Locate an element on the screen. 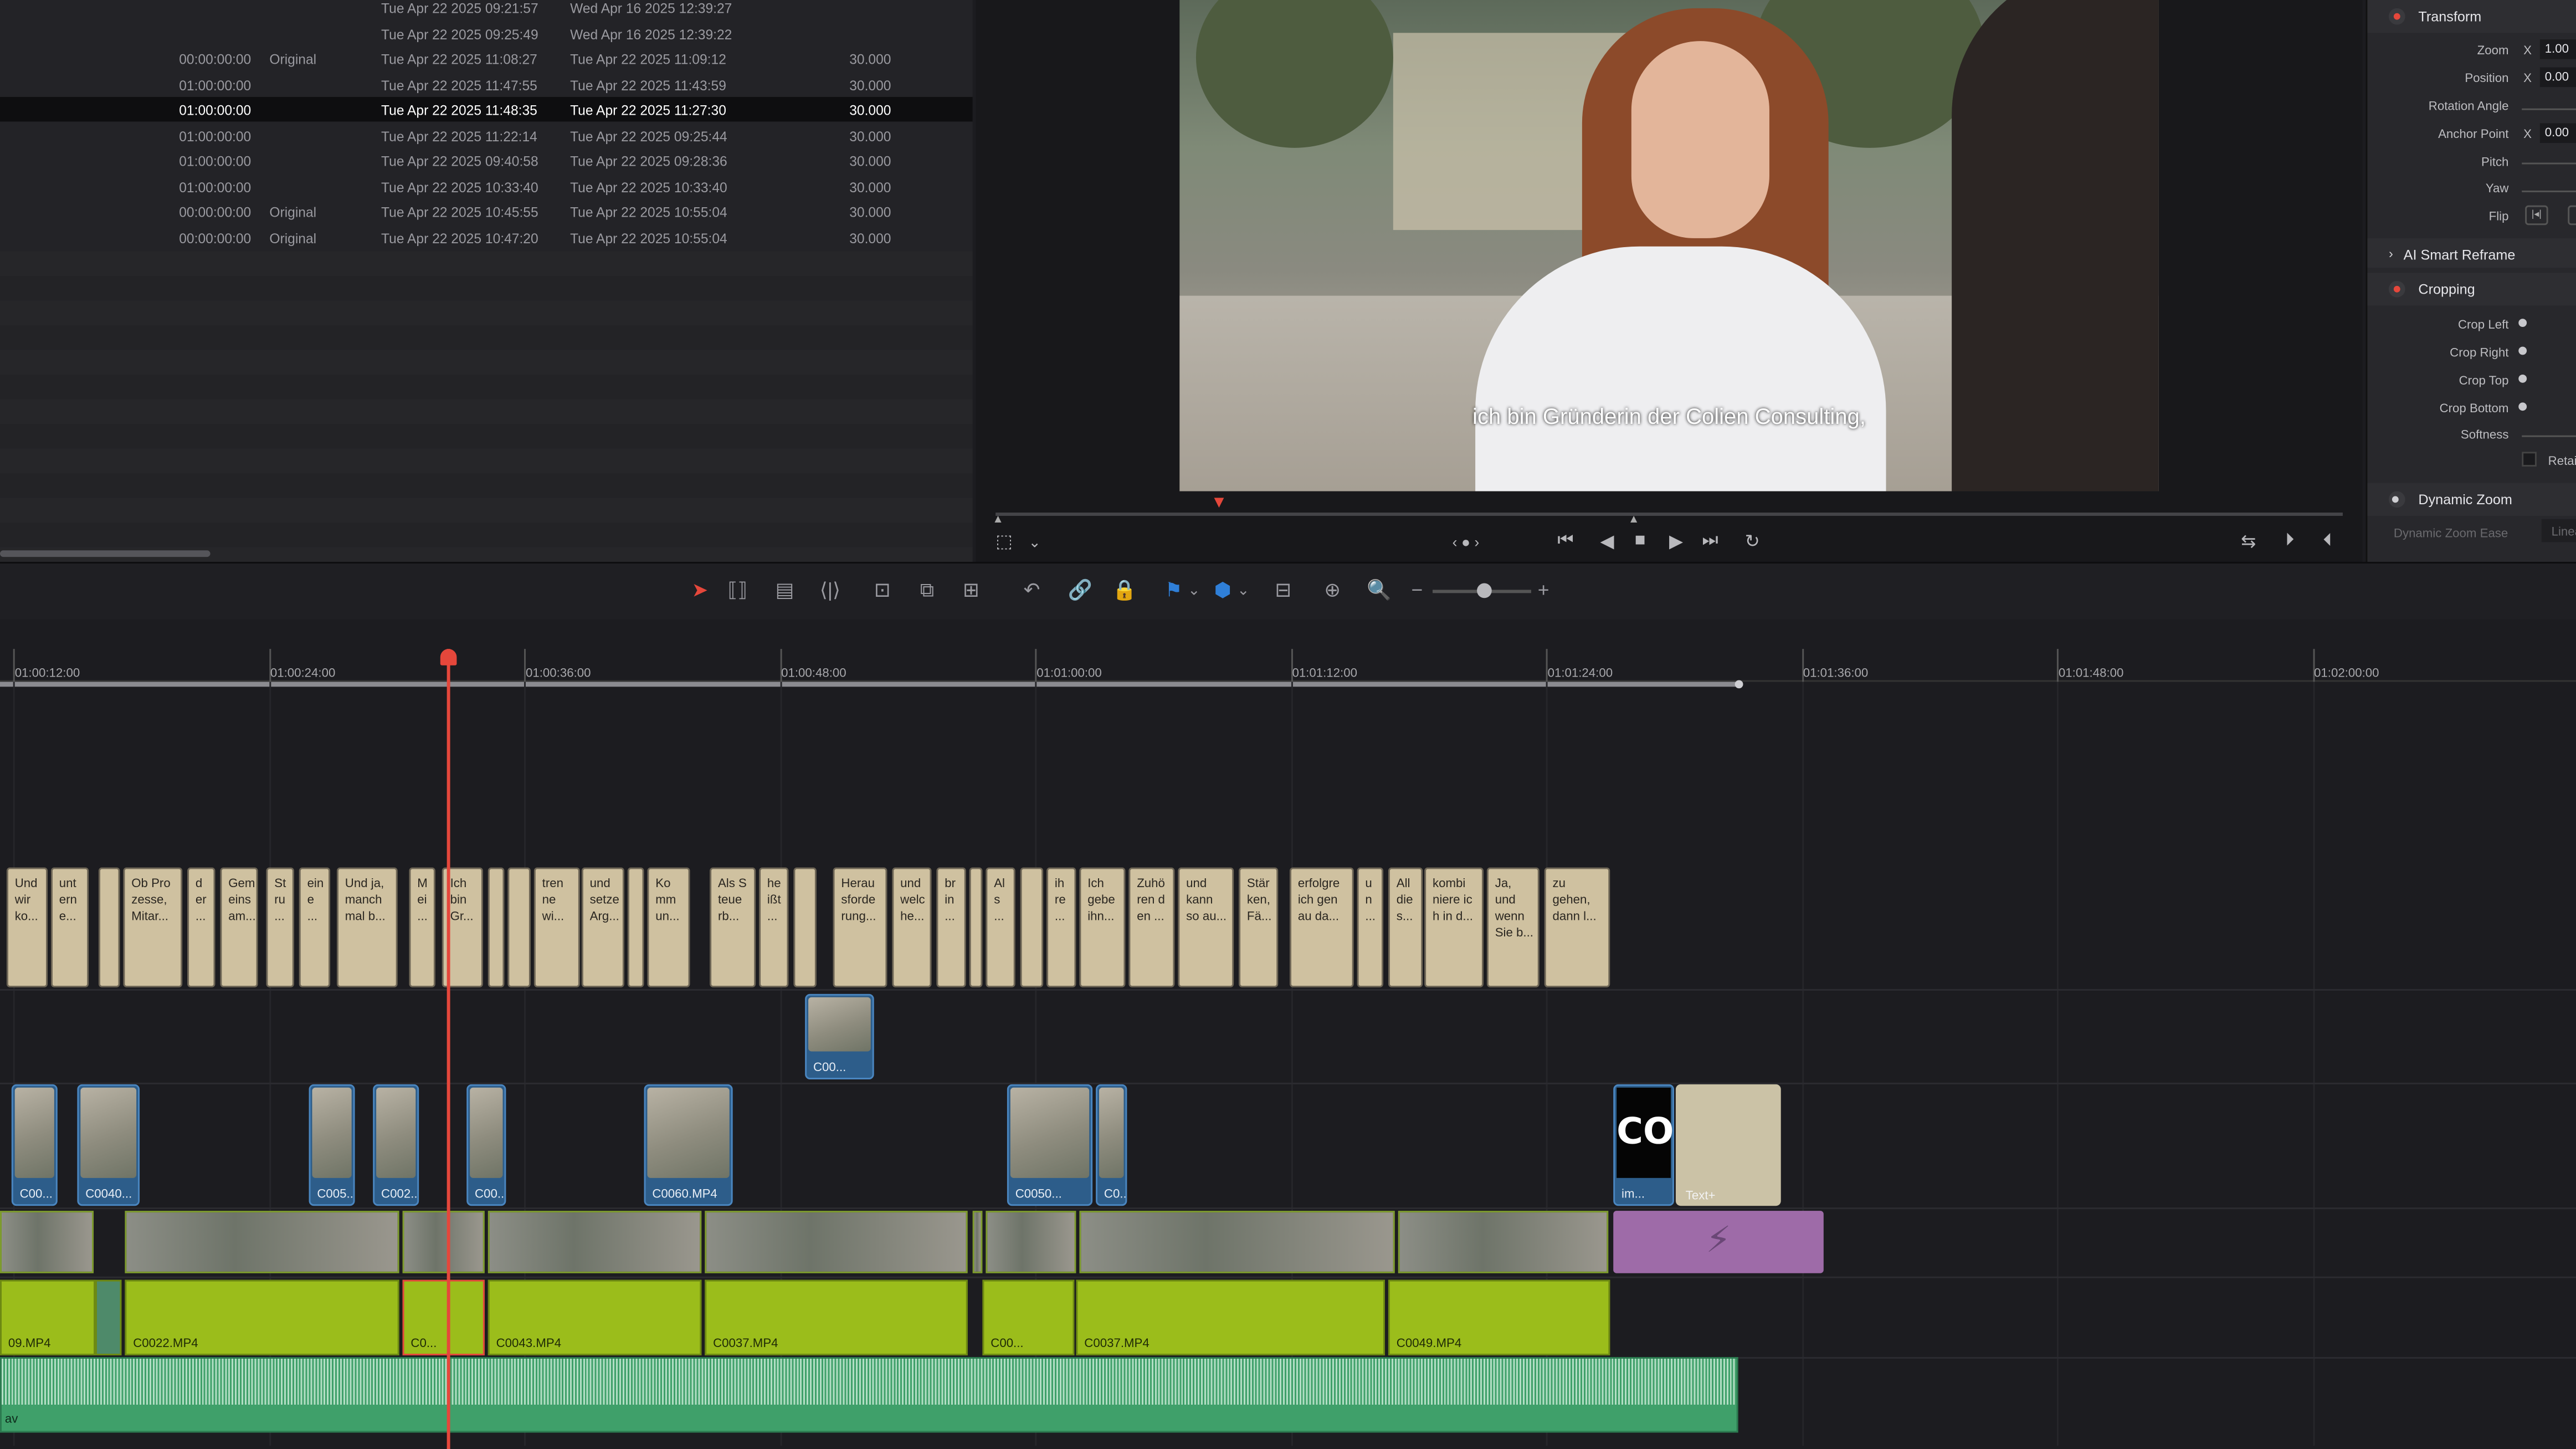  transform-header: Transform is located at coordinates (2471, 17).